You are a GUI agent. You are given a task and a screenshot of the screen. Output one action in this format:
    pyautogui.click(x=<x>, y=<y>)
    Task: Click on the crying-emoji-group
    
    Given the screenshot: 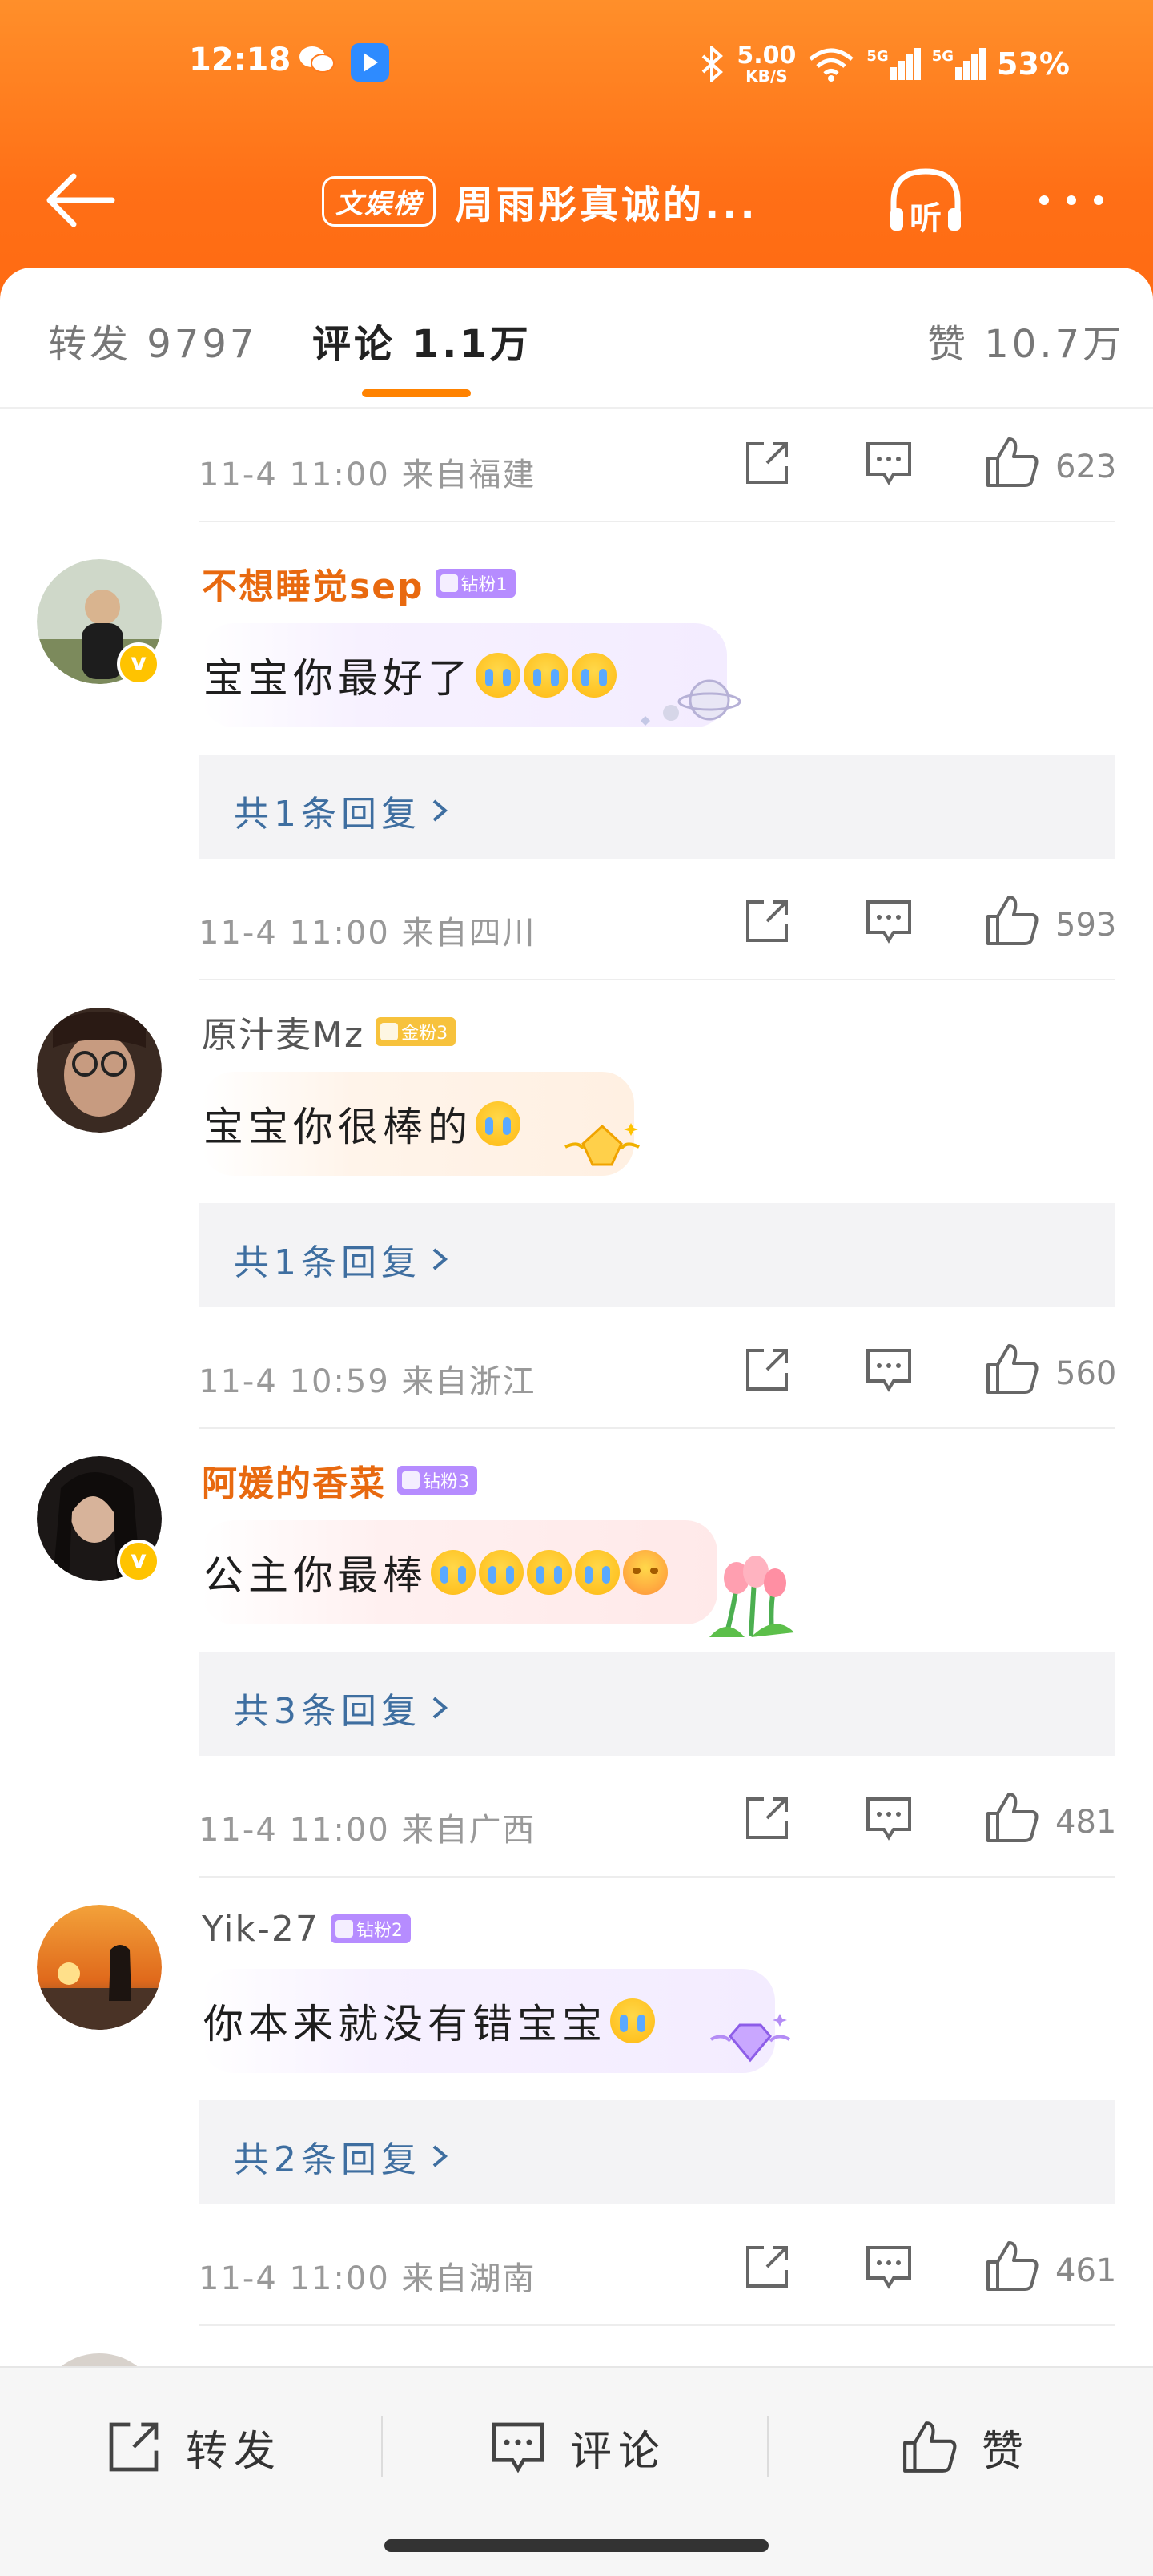 What is the action you would take?
    pyautogui.click(x=632, y=2020)
    